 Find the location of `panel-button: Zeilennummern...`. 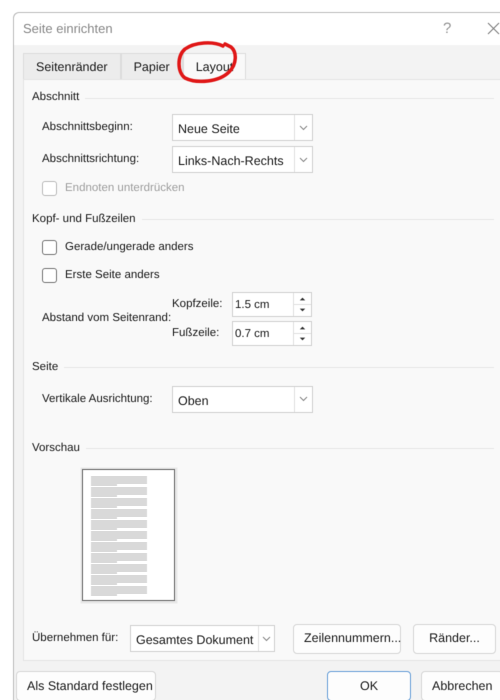

panel-button: Zeilennummern... is located at coordinates (347, 639).